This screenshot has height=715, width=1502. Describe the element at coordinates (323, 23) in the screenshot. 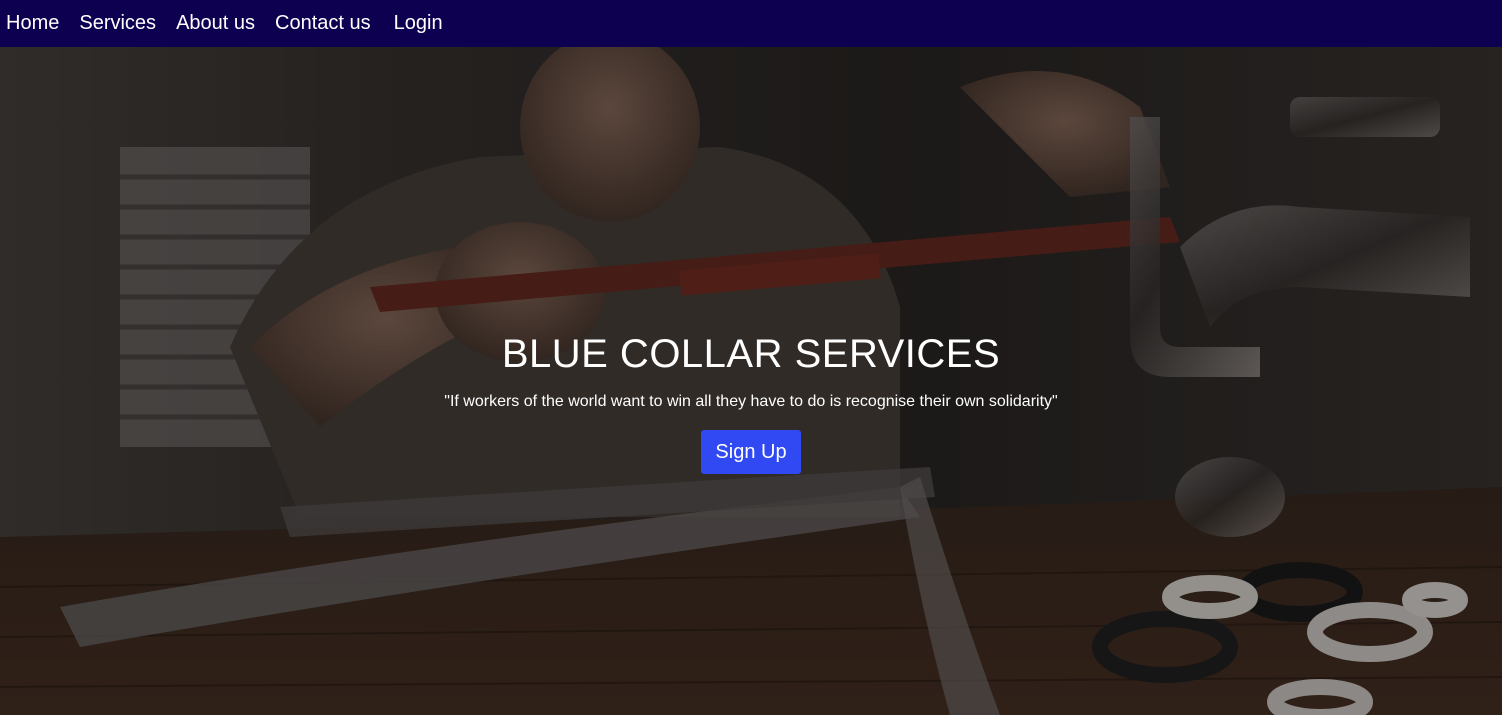

I see `nav-contact-link: Contact us` at that location.